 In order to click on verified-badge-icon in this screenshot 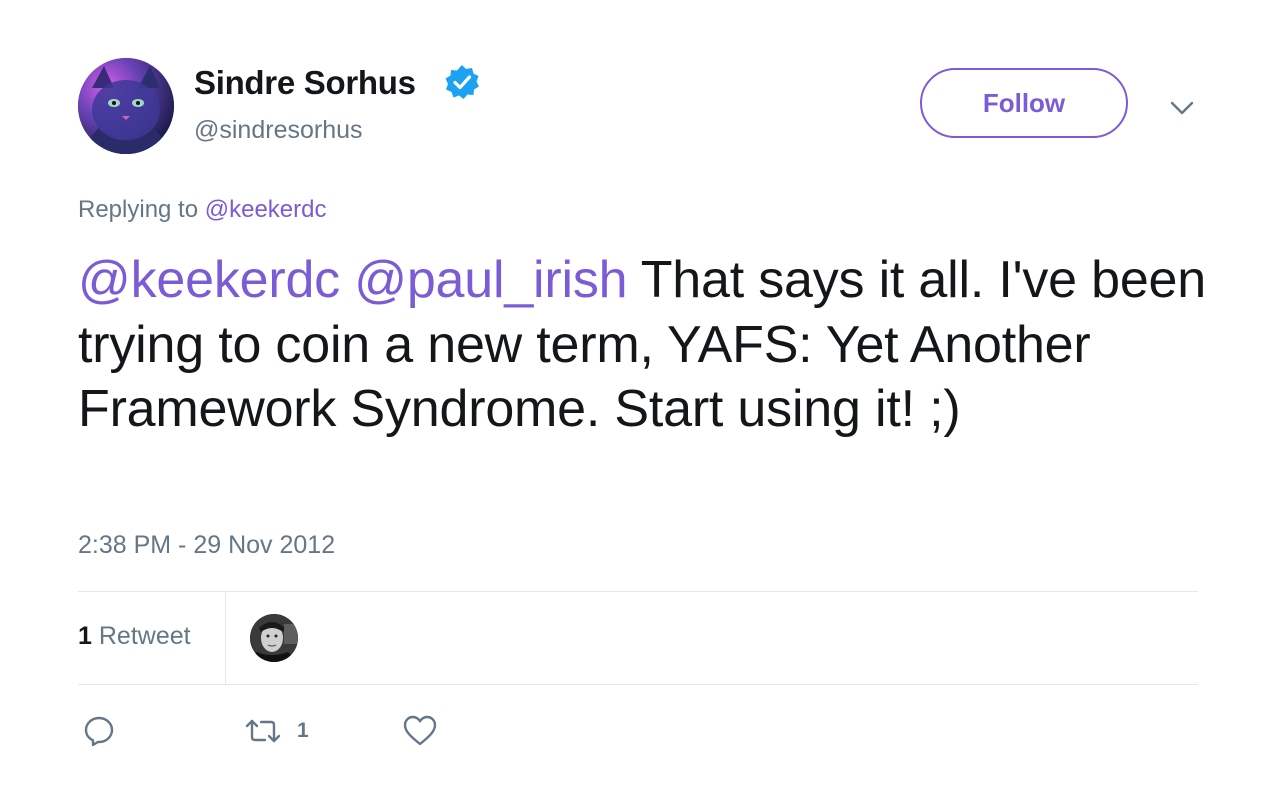, I will do `click(462, 82)`.